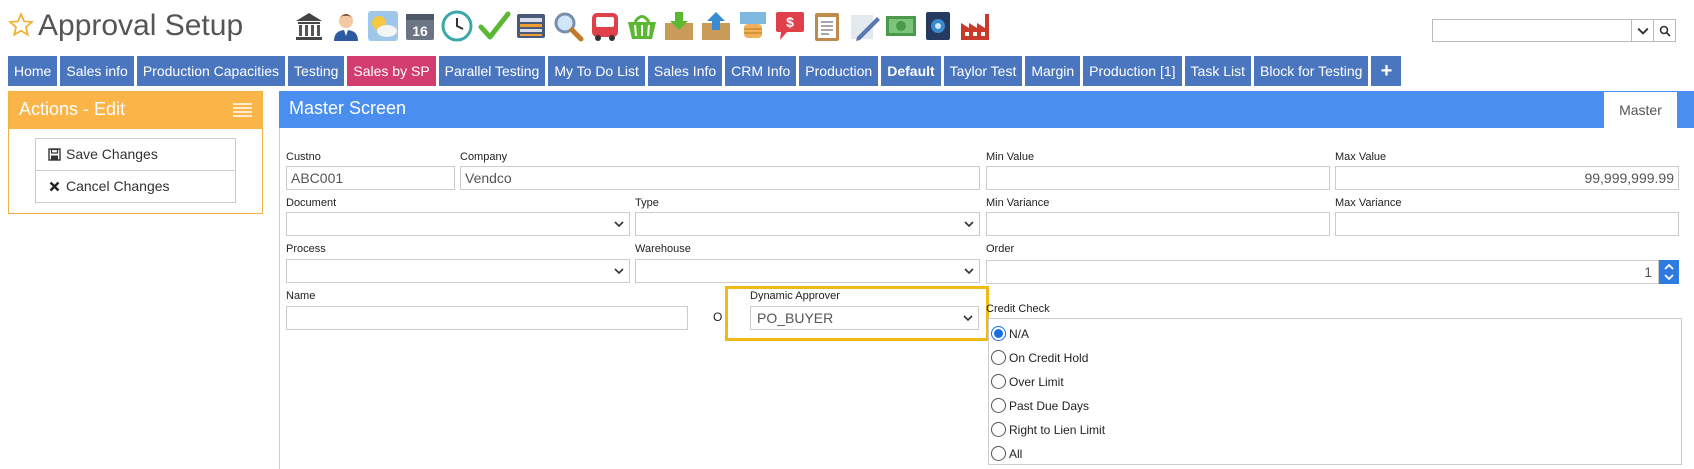 The width and height of the screenshot is (1694, 469). What do you see at coordinates (975, 26) in the screenshot?
I see `factory-icon` at bounding box center [975, 26].